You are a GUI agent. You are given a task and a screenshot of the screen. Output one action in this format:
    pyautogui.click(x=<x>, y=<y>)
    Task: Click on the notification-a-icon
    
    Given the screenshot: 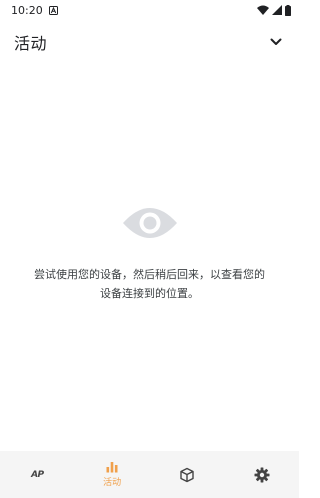 What is the action you would take?
    pyautogui.click(x=53, y=10)
    